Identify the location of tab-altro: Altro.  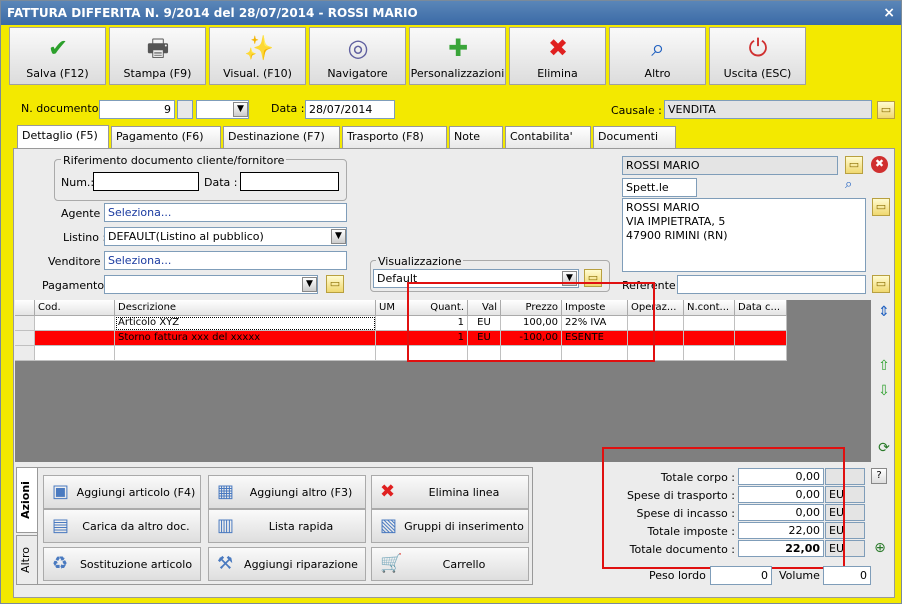
(27, 560).